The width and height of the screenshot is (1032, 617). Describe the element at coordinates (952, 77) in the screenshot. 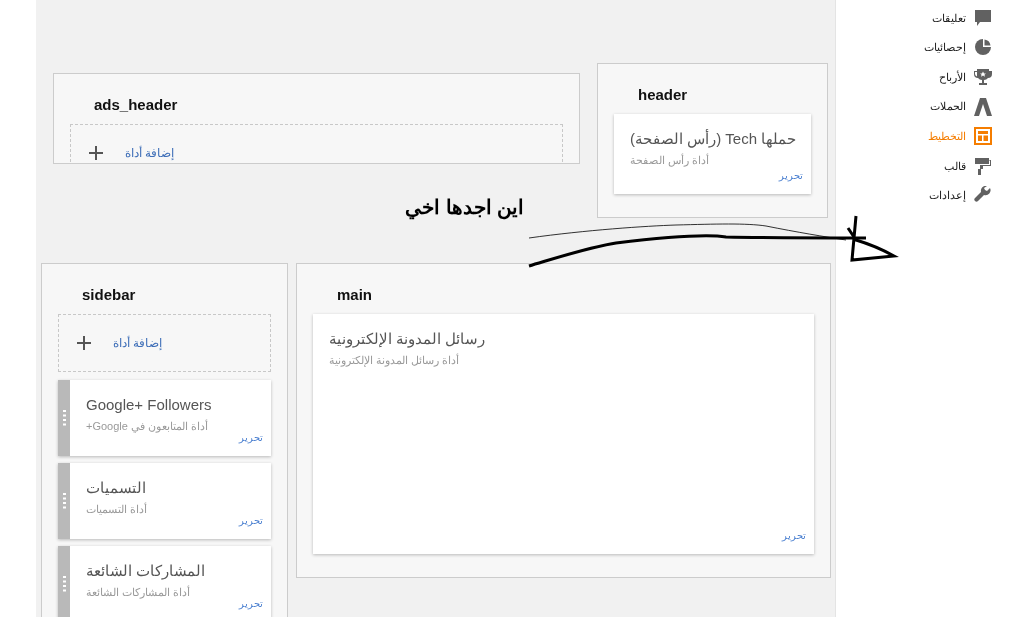

I see `nav-link-item: الأرباح` at that location.